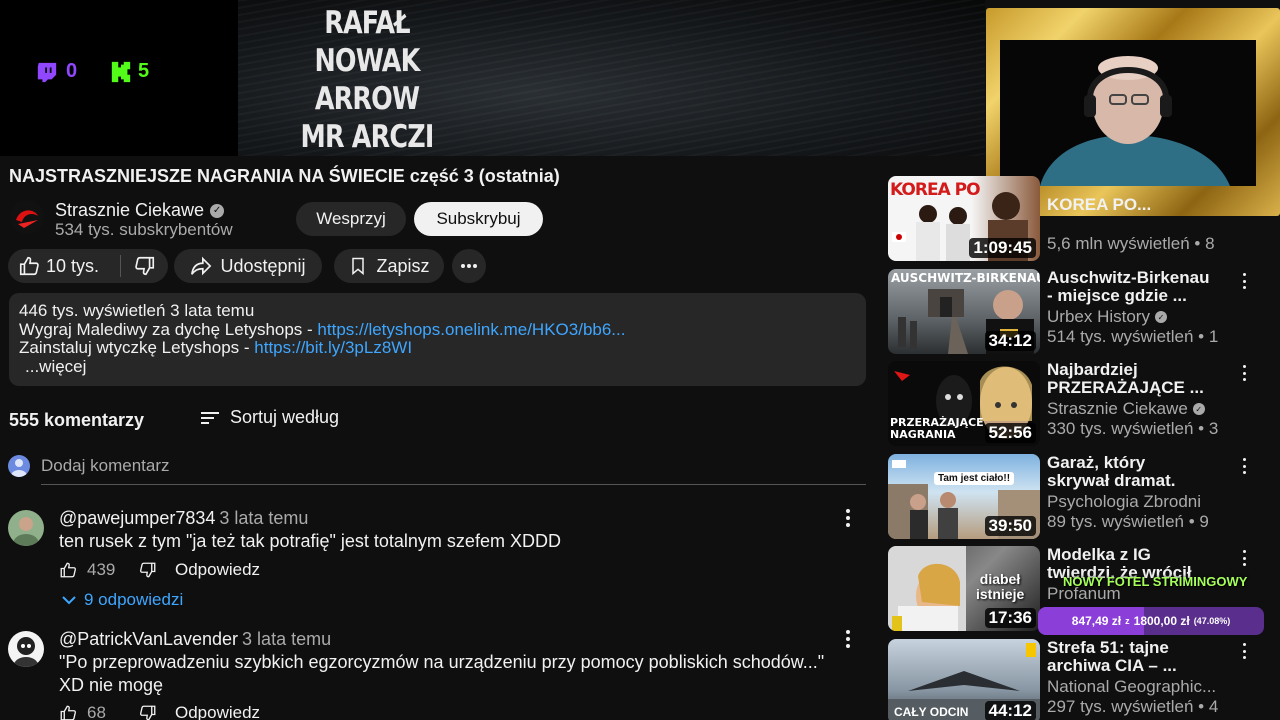 This screenshot has width=1280, height=720. I want to click on save-button: Zapisz, so click(389, 266).